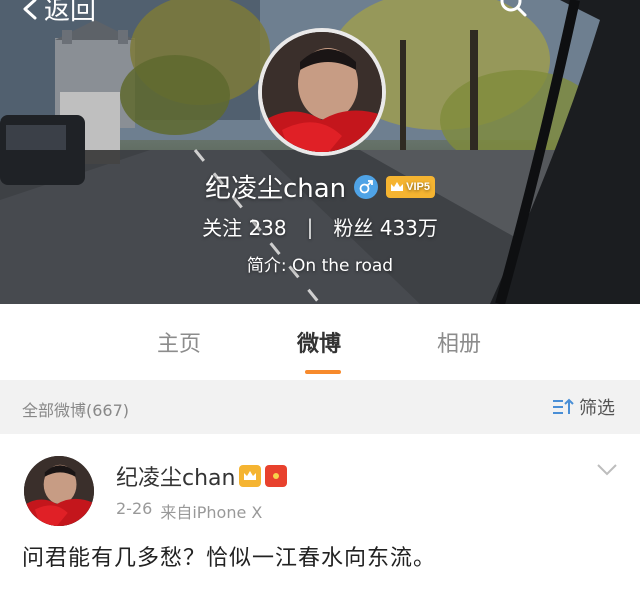  Describe the element at coordinates (459, 342) in the screenshot. I see `tab-album: 相册` at that location.